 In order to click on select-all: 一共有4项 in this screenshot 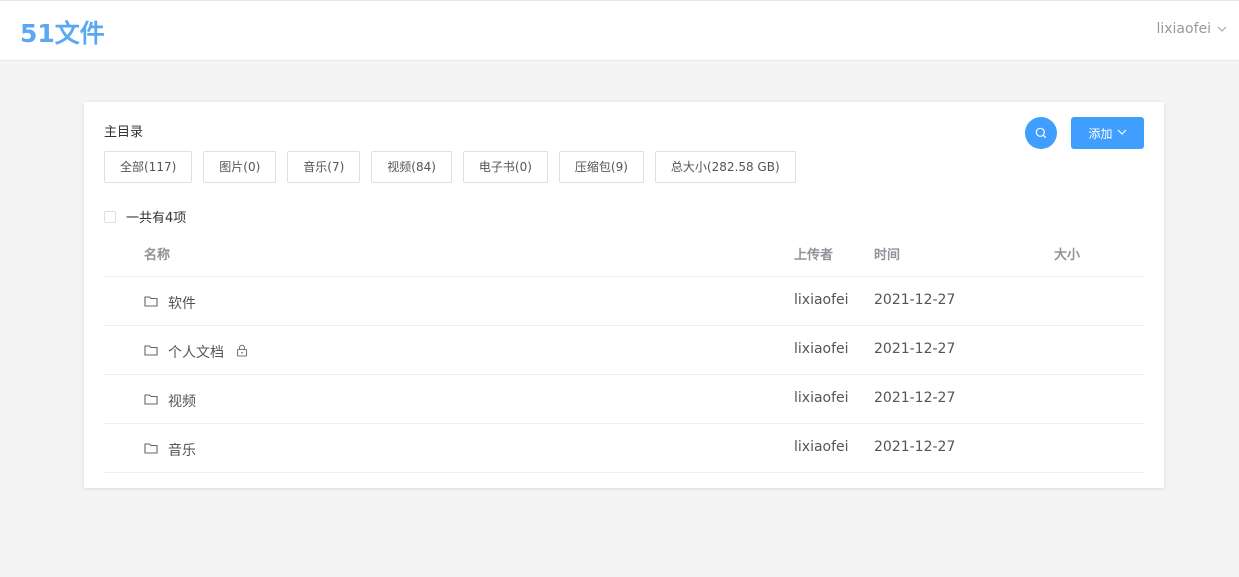, I will do `click(145, 216)`.